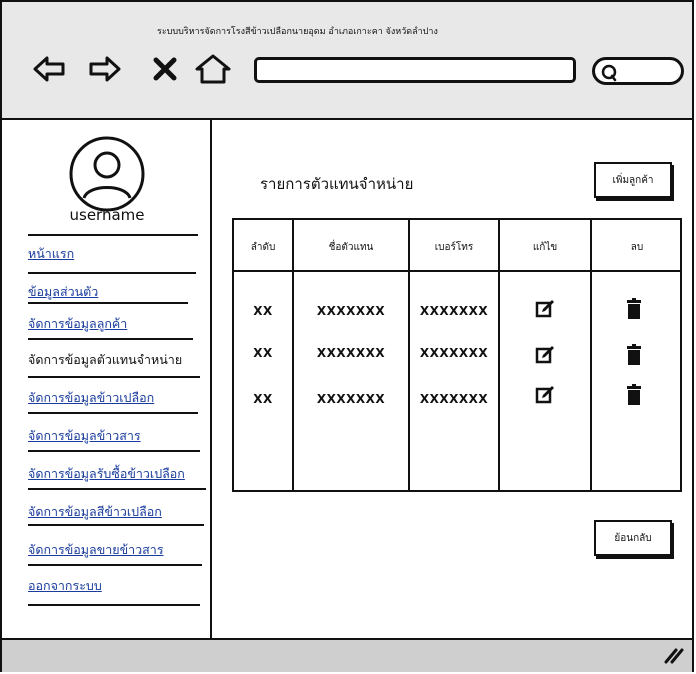  What do you see at coordinates (213, 69) in the screenshot?
I see `home-icon` at bounding box center [213, 69].